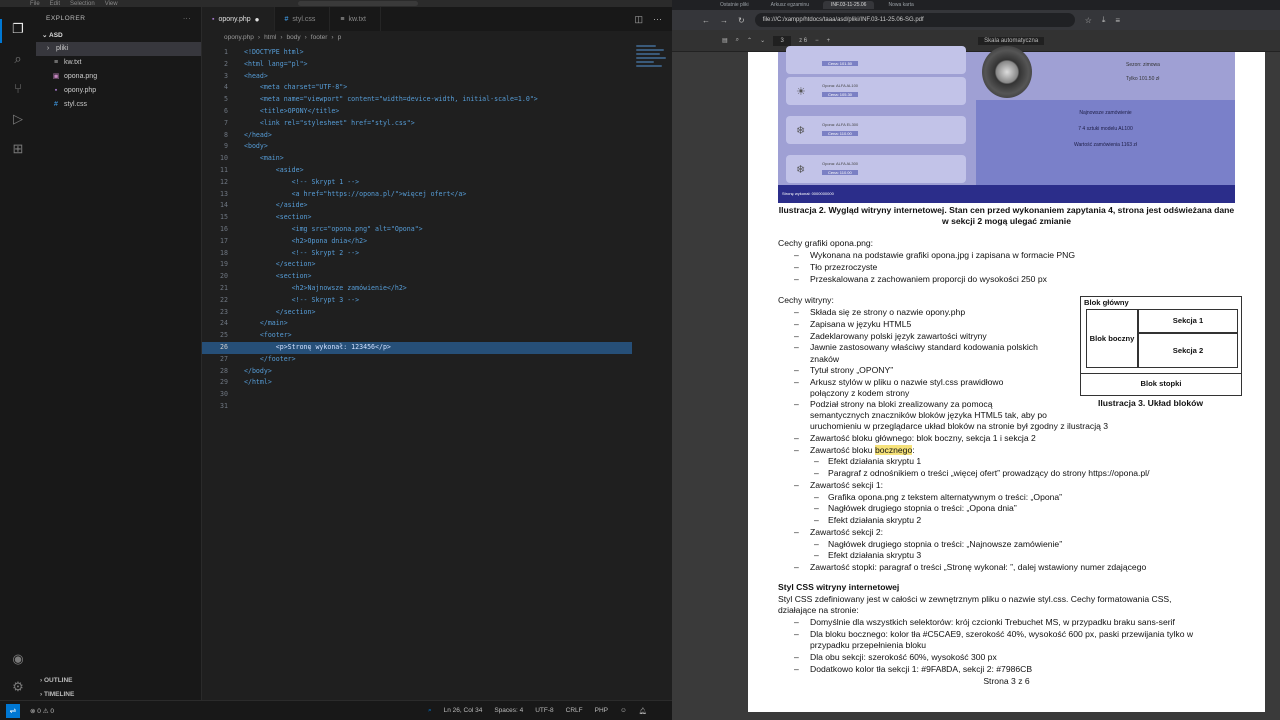 The width and height of the screenshot is (1280, 720). Describe the element at coordinates (417, 218) in the screenshot. I see `code-line: 15 <section>` at that location.